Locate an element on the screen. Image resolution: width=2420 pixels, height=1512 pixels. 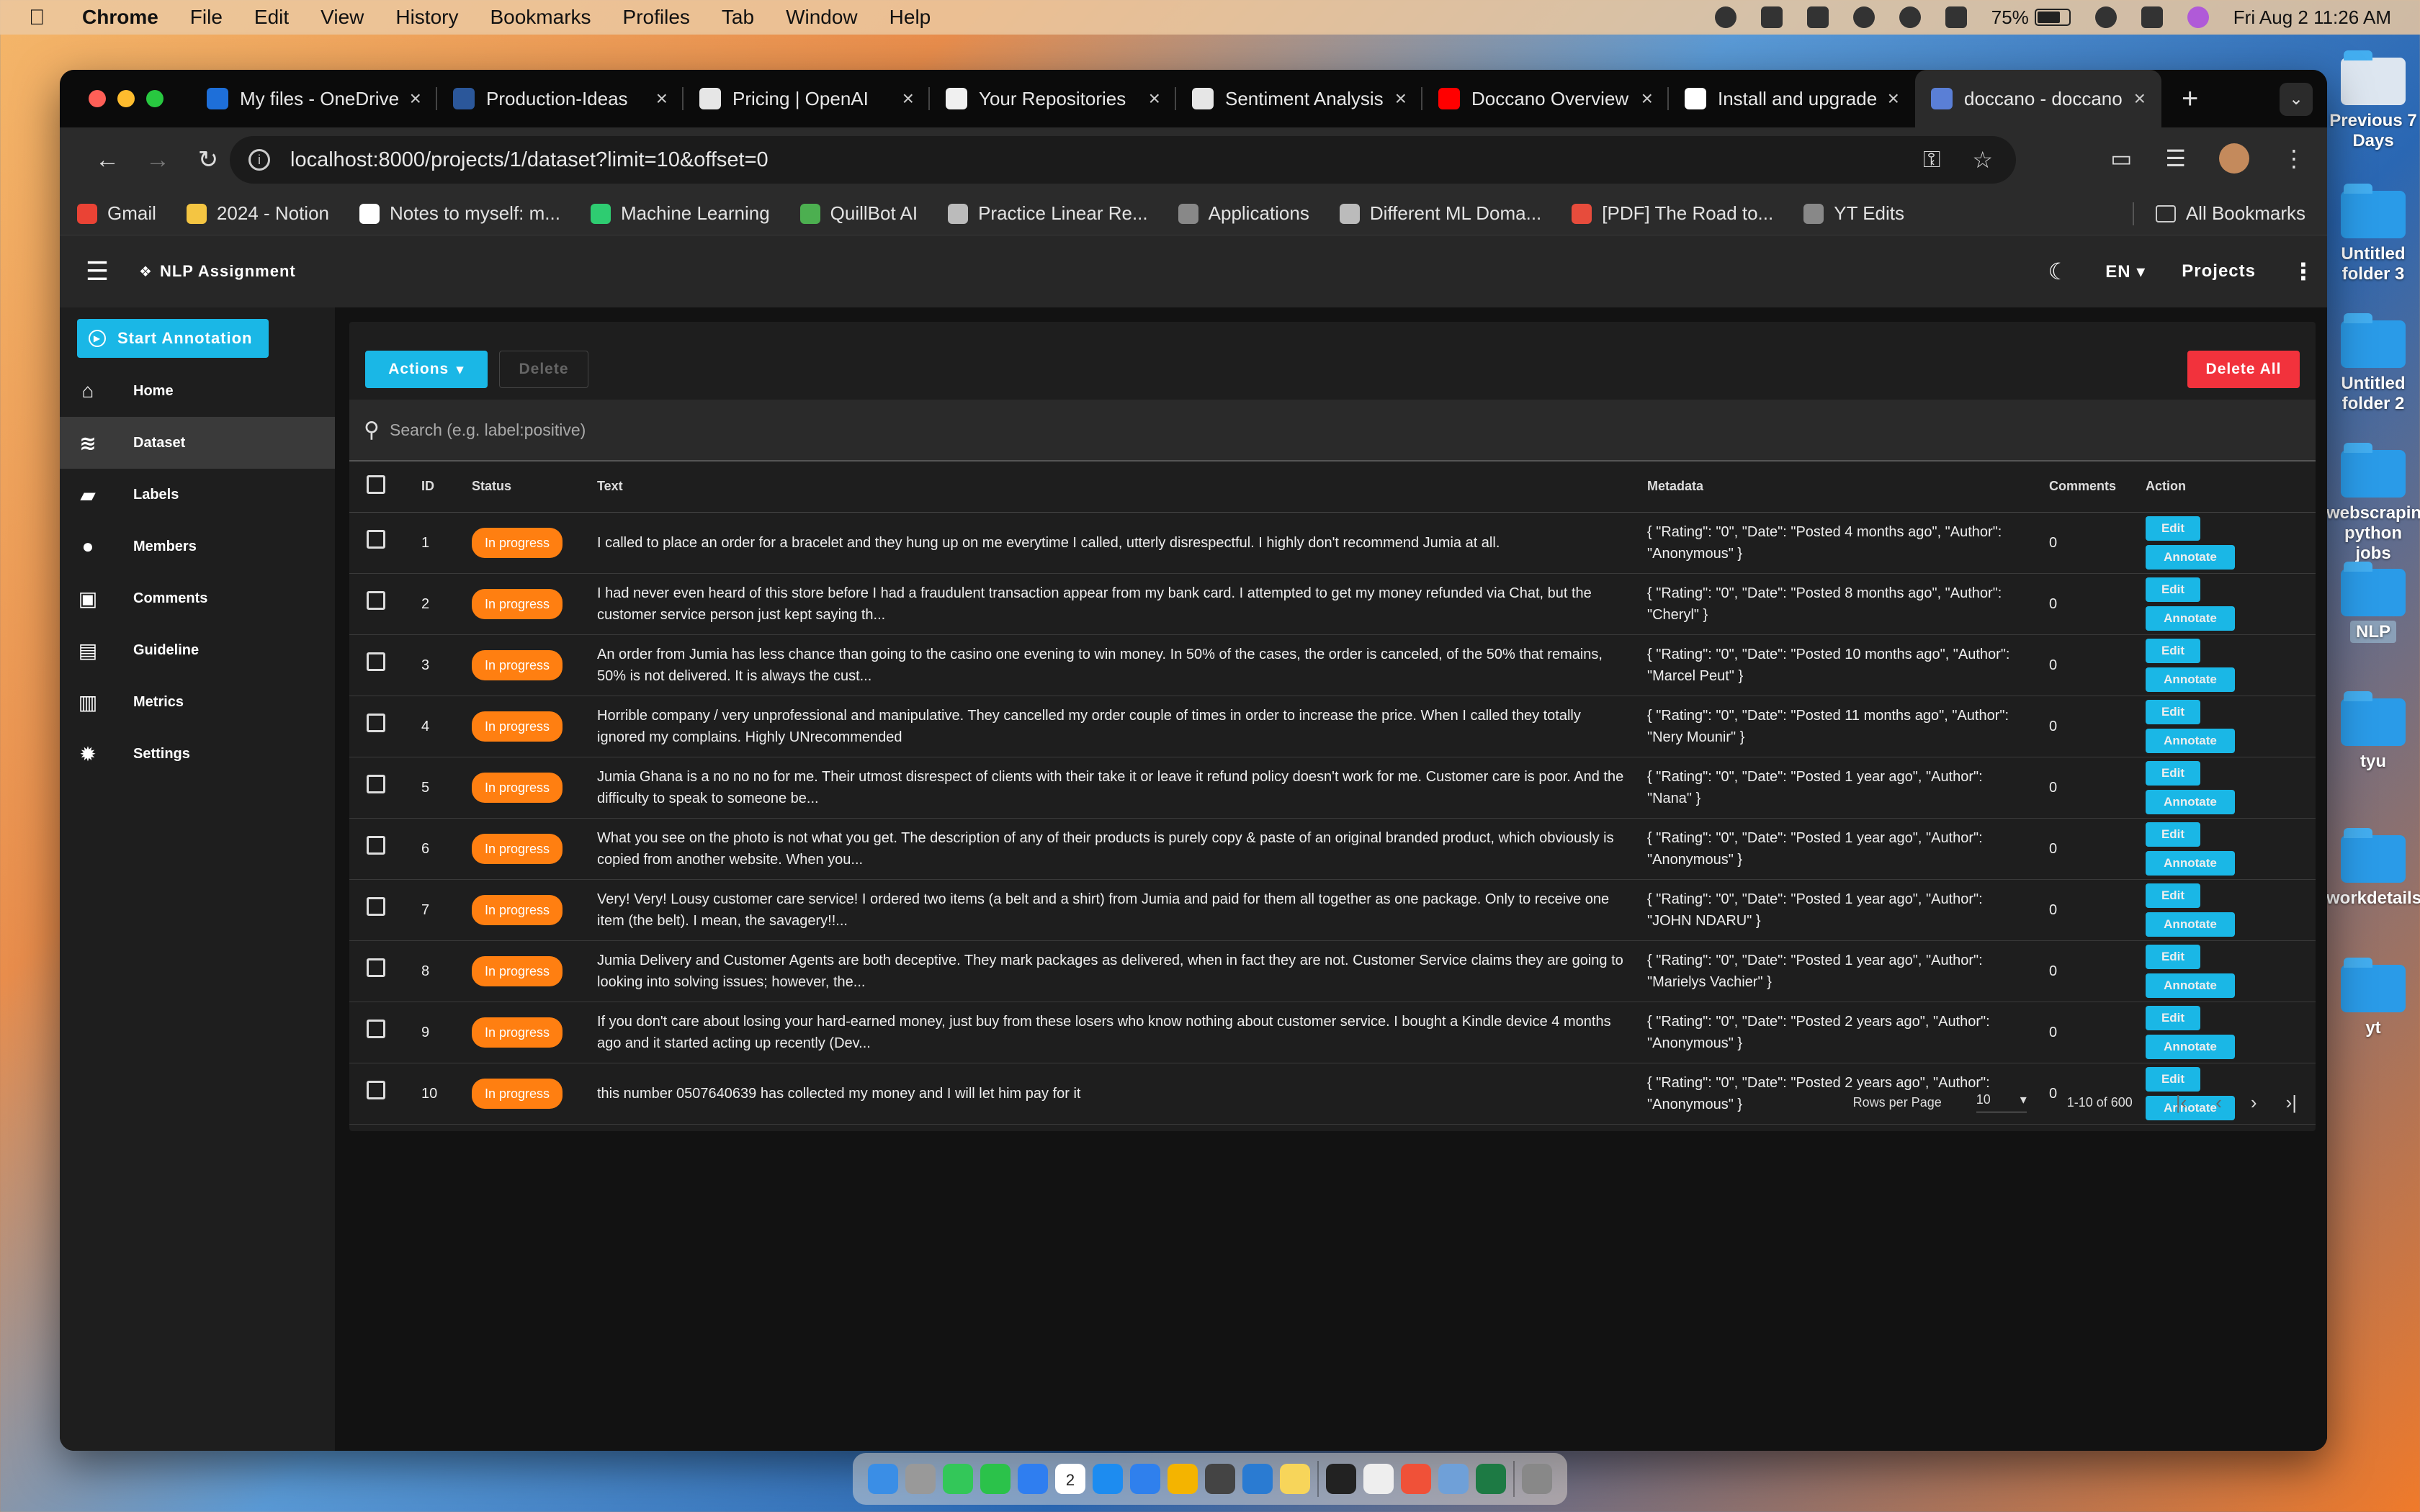
display-icon is located at coordinates (1817, 17).